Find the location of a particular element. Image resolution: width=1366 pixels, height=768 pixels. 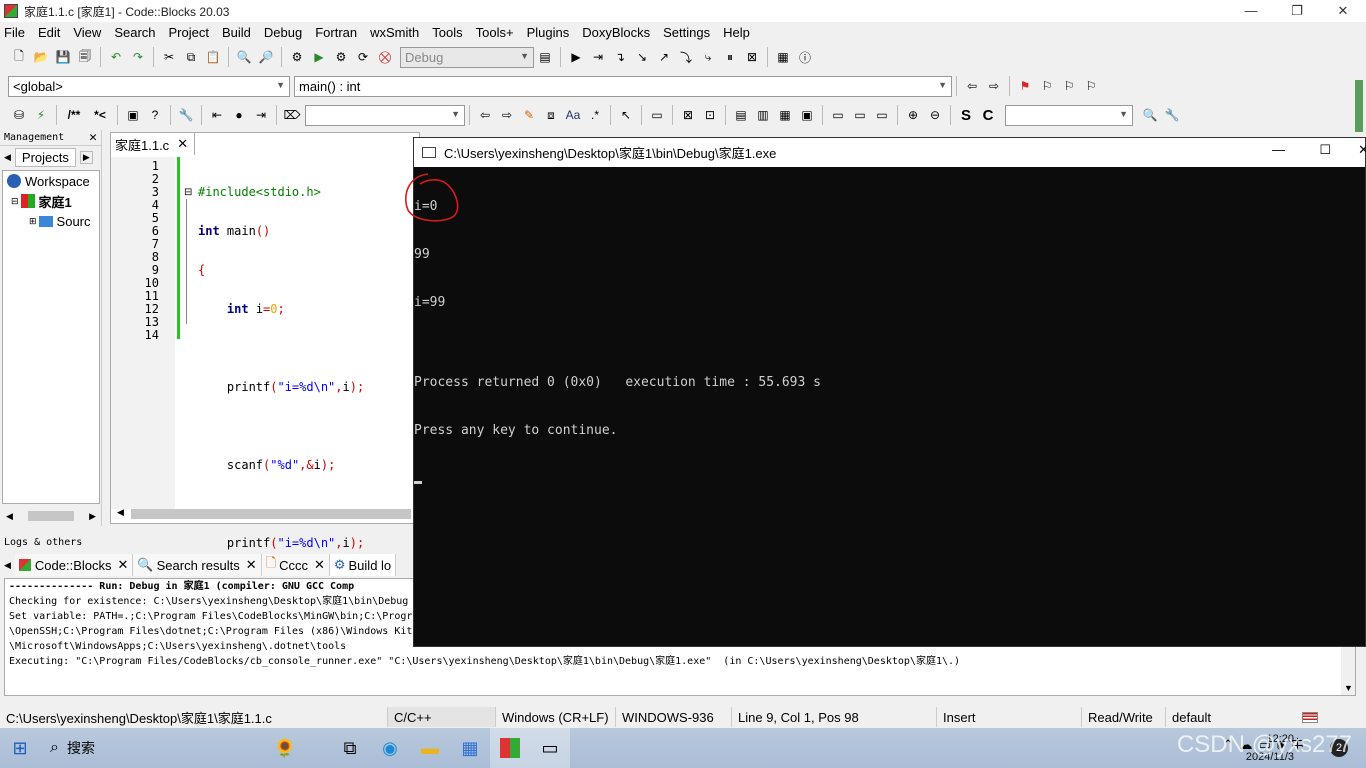

tab-search-results: 🔍 Search results ✕ is located at coordinates (197, 565).